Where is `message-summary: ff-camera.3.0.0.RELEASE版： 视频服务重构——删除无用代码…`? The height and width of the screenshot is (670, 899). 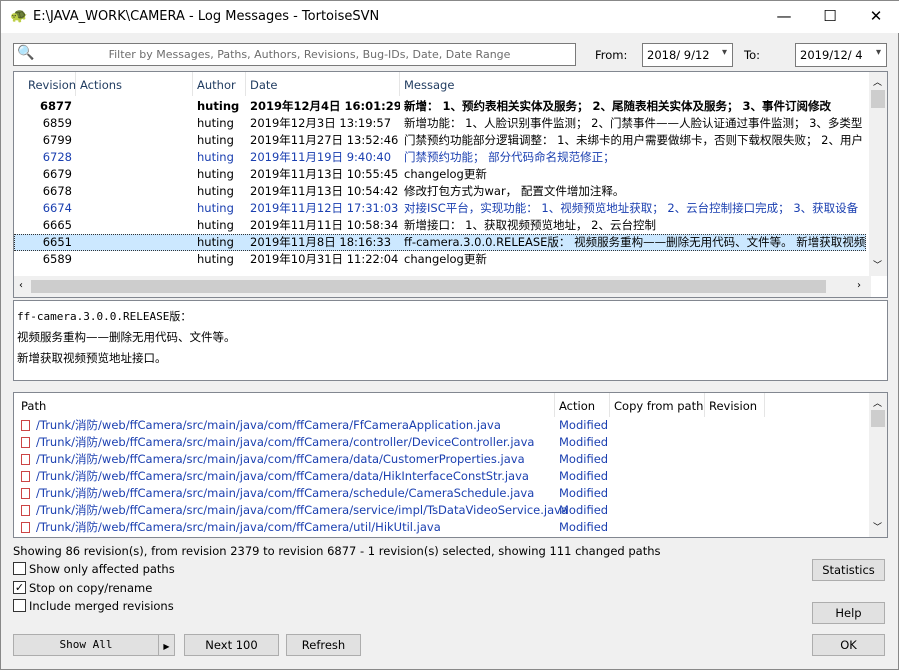
message-summary: ff-camera.3.0.0.RELEASE版： 视频服务重构——删除无用代码… is located at coordinates (635, 242).